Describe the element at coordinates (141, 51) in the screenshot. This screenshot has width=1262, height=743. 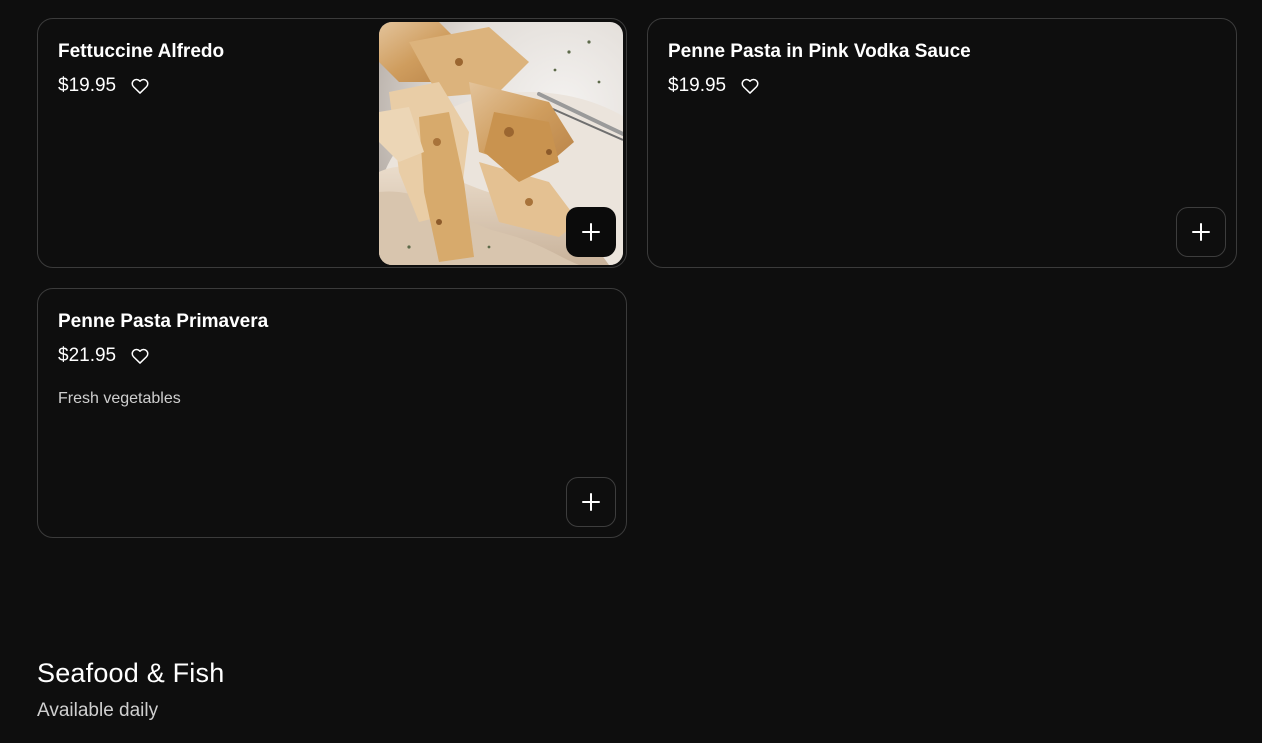
I see `item-name: Fettuccine Alfredo` at that location.